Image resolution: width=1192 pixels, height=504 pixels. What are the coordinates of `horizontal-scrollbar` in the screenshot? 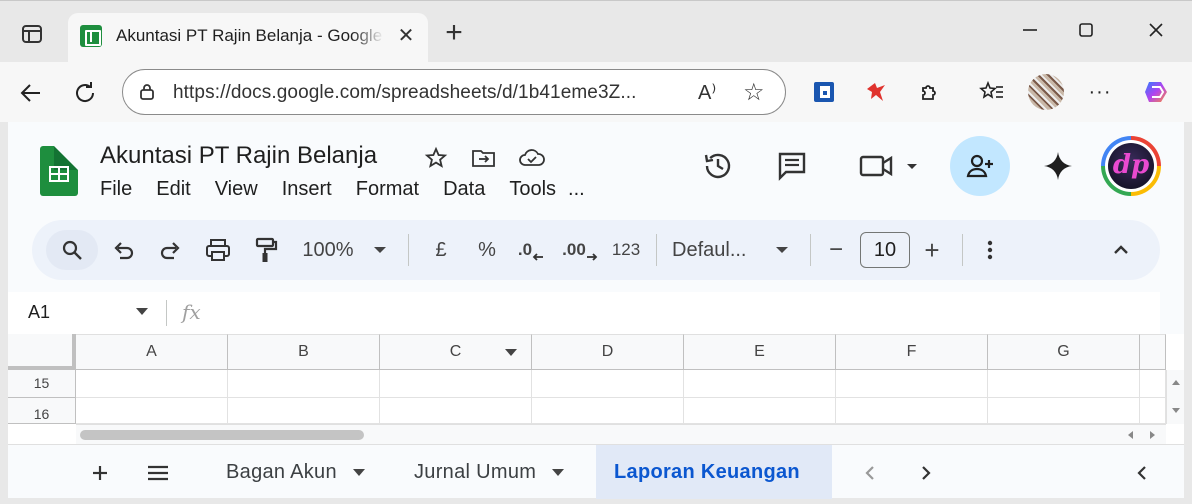 It's located at (621, 434).